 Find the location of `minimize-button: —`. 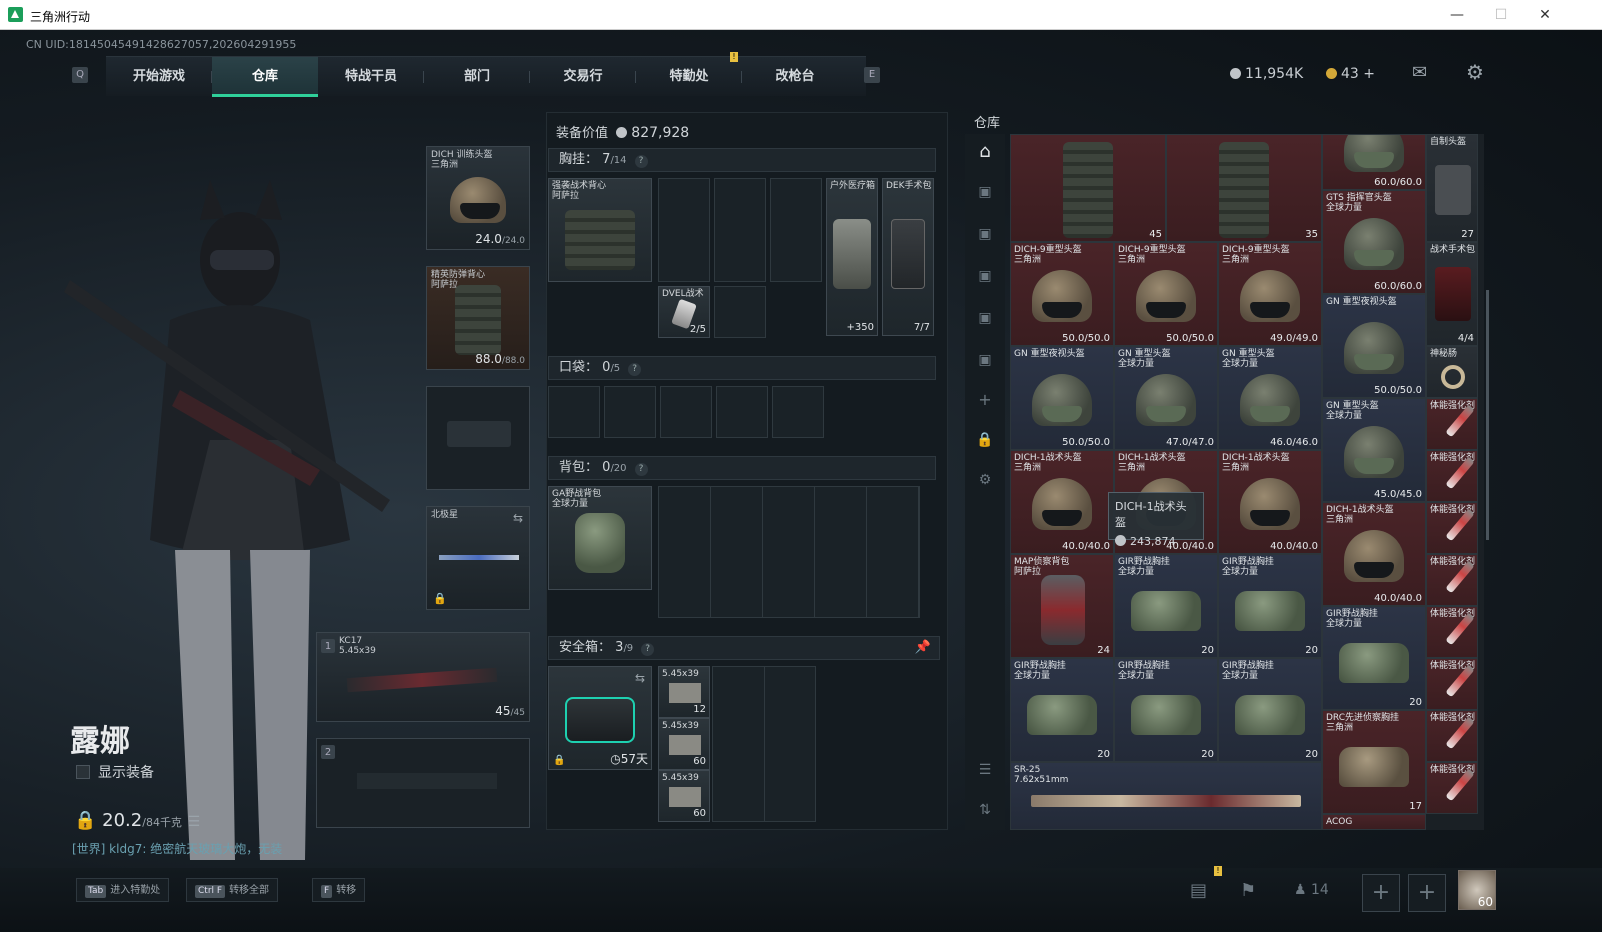

minimize-button: — is located at coordinates (1457, 15).